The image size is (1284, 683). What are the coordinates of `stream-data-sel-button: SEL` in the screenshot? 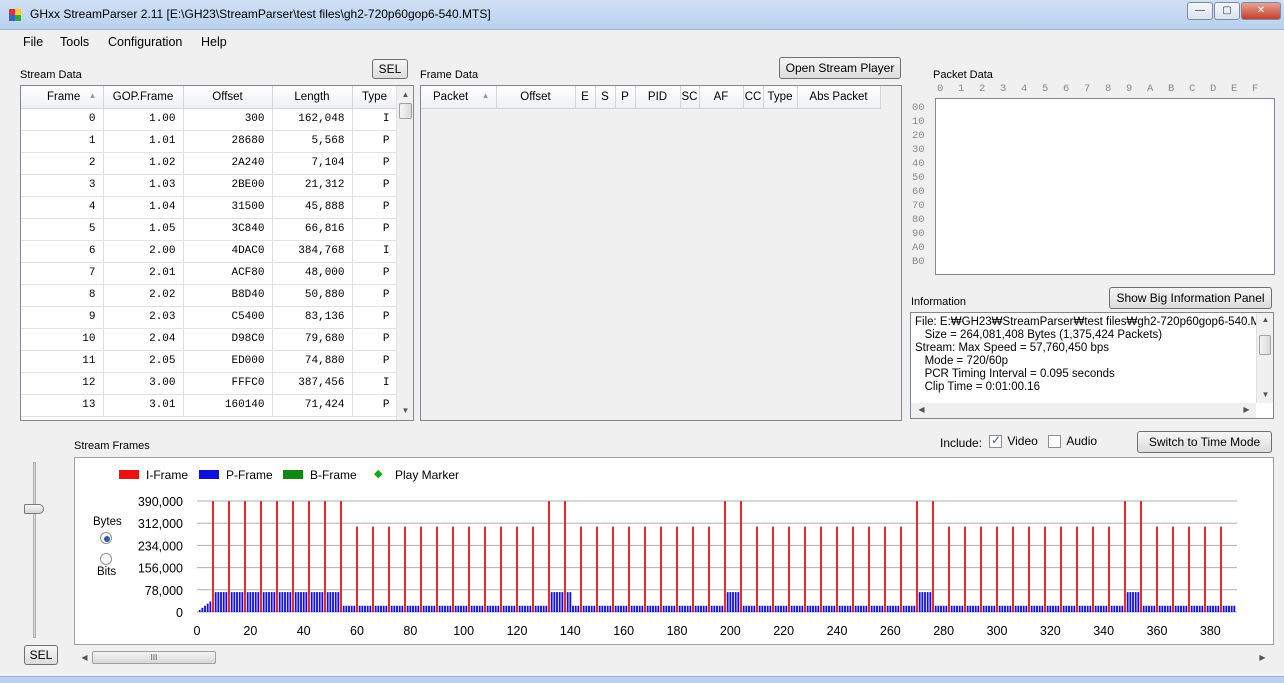 It's located at (390, 69).